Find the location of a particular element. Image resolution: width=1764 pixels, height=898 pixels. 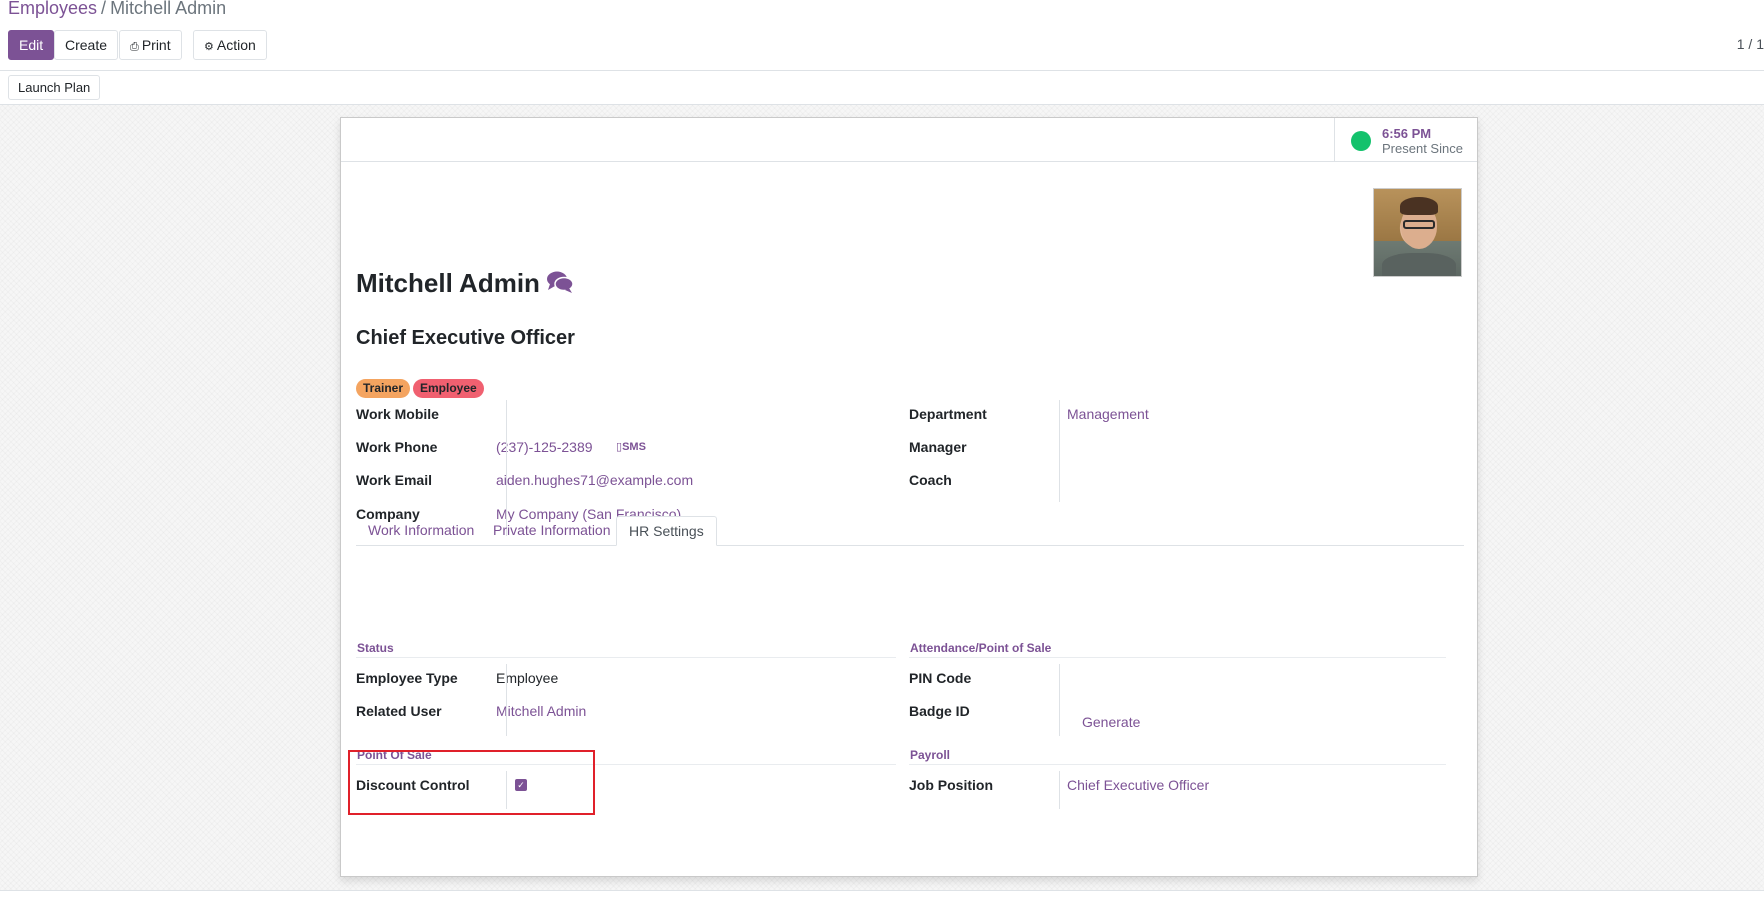

tab-hr-settings: HR Settings is located at coordinates (666, 531).